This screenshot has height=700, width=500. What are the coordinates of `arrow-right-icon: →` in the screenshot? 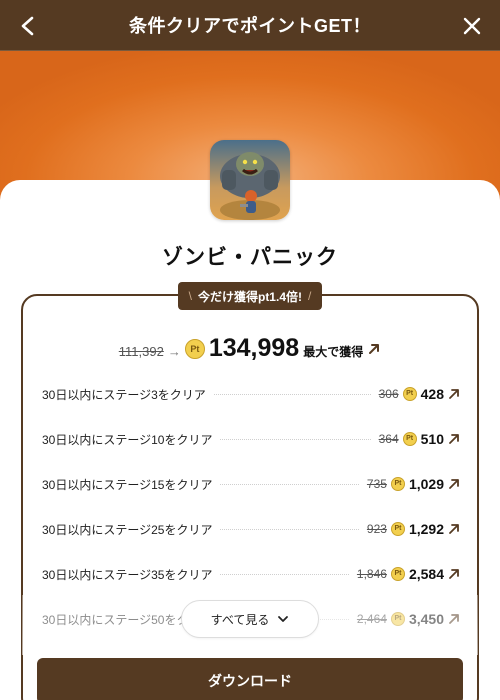 It's located at (174, 351).